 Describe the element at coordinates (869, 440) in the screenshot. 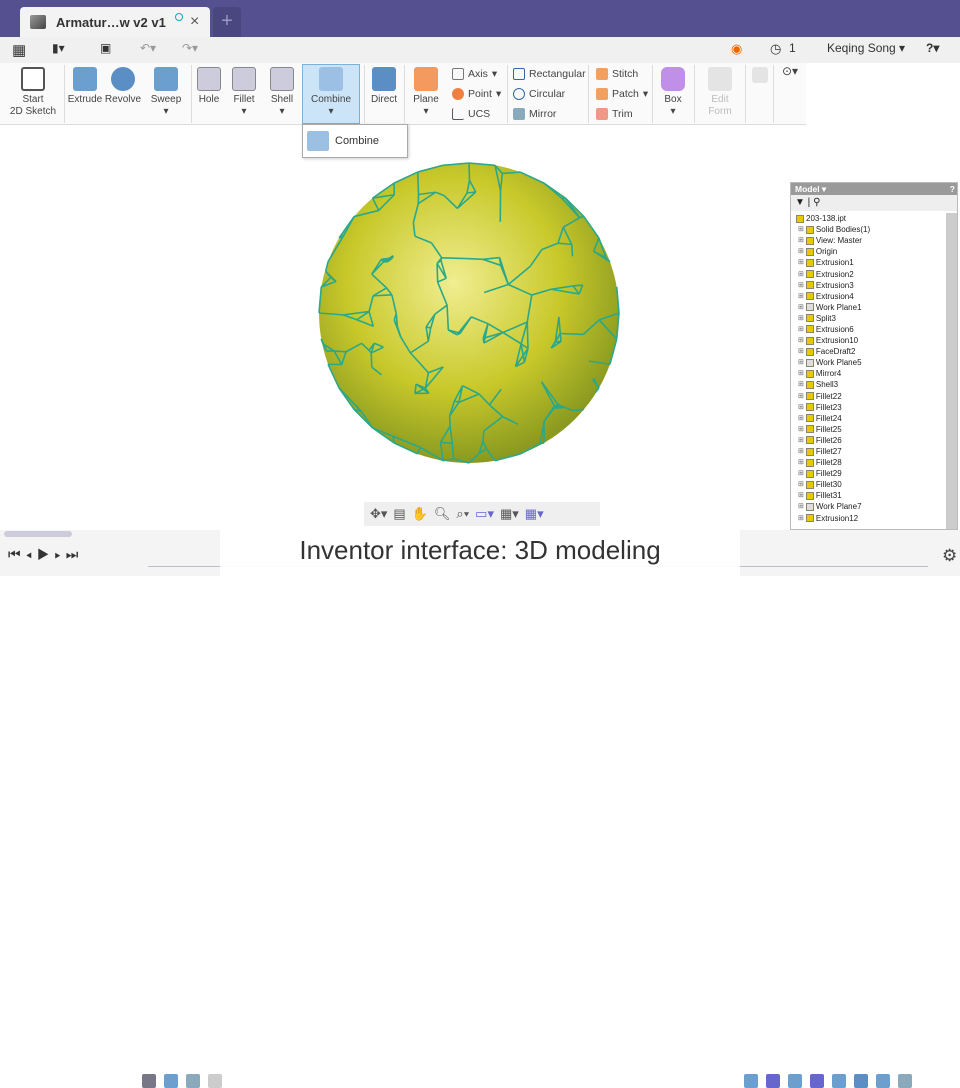

I see `tree-item: ⊞Fillet26` at that location.